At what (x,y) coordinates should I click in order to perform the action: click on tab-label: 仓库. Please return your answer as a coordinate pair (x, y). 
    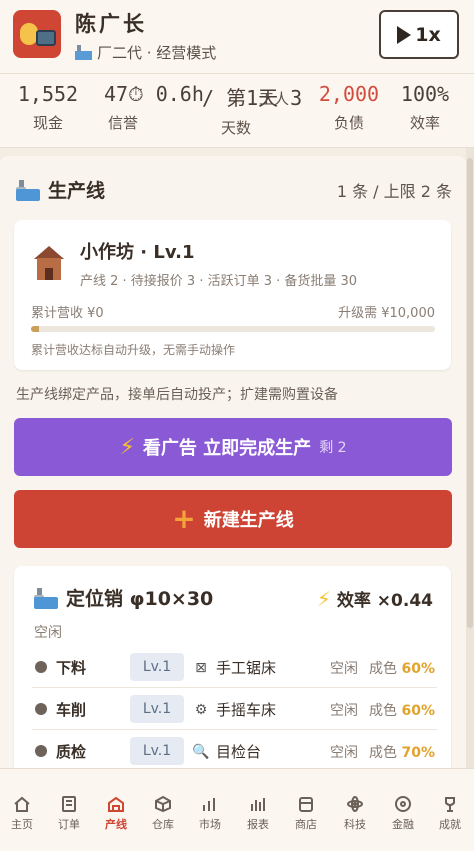
    Looking at the image, I should click on (163, 824).